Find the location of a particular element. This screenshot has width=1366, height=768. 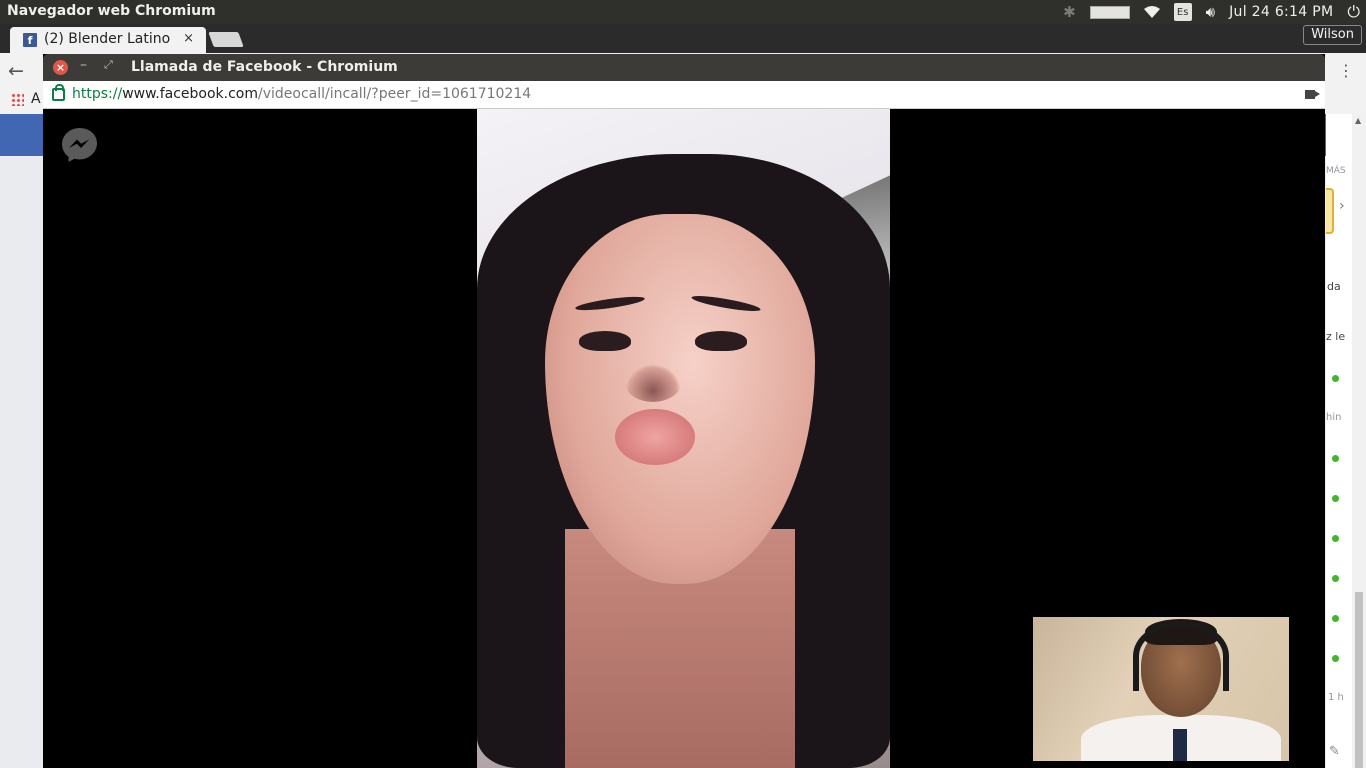

page-scrollbar: ▲ is located at coordinates (1359, 441).